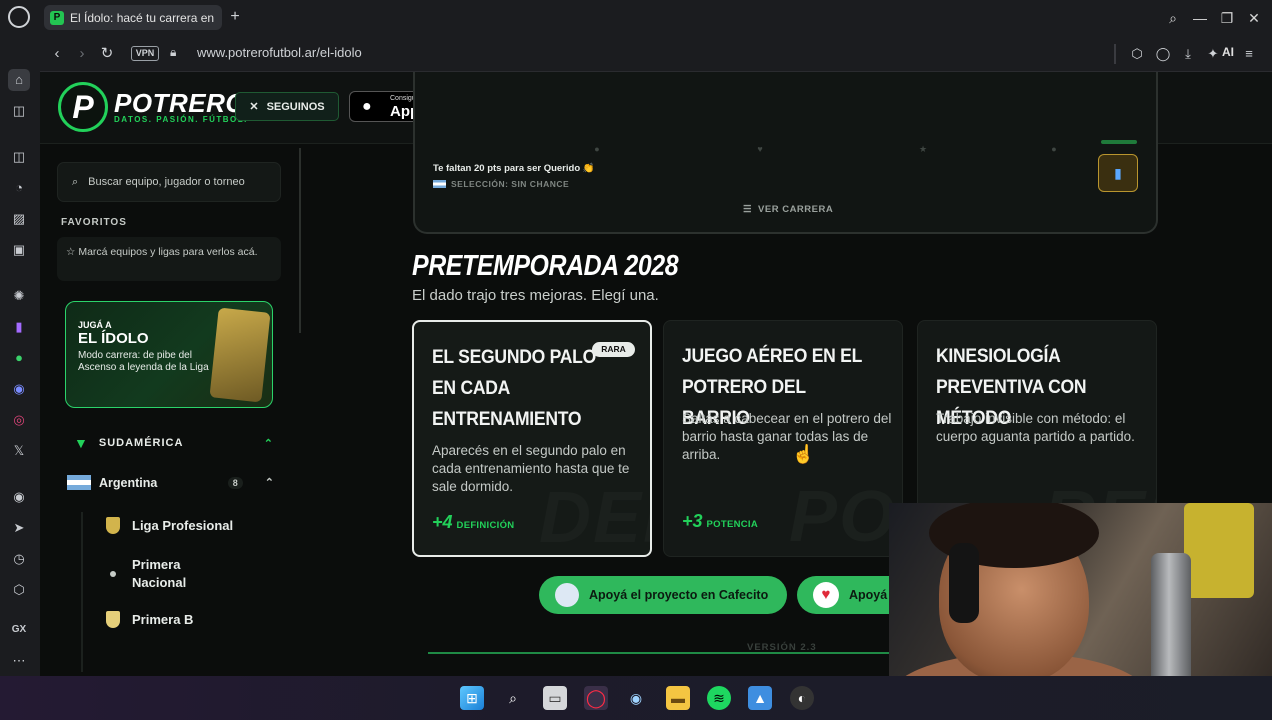 The height and width of the screenshot is (720, 1272). Describe the element at coordinates (678, 653) in the screenshot. I see `footer-divider` at that location.